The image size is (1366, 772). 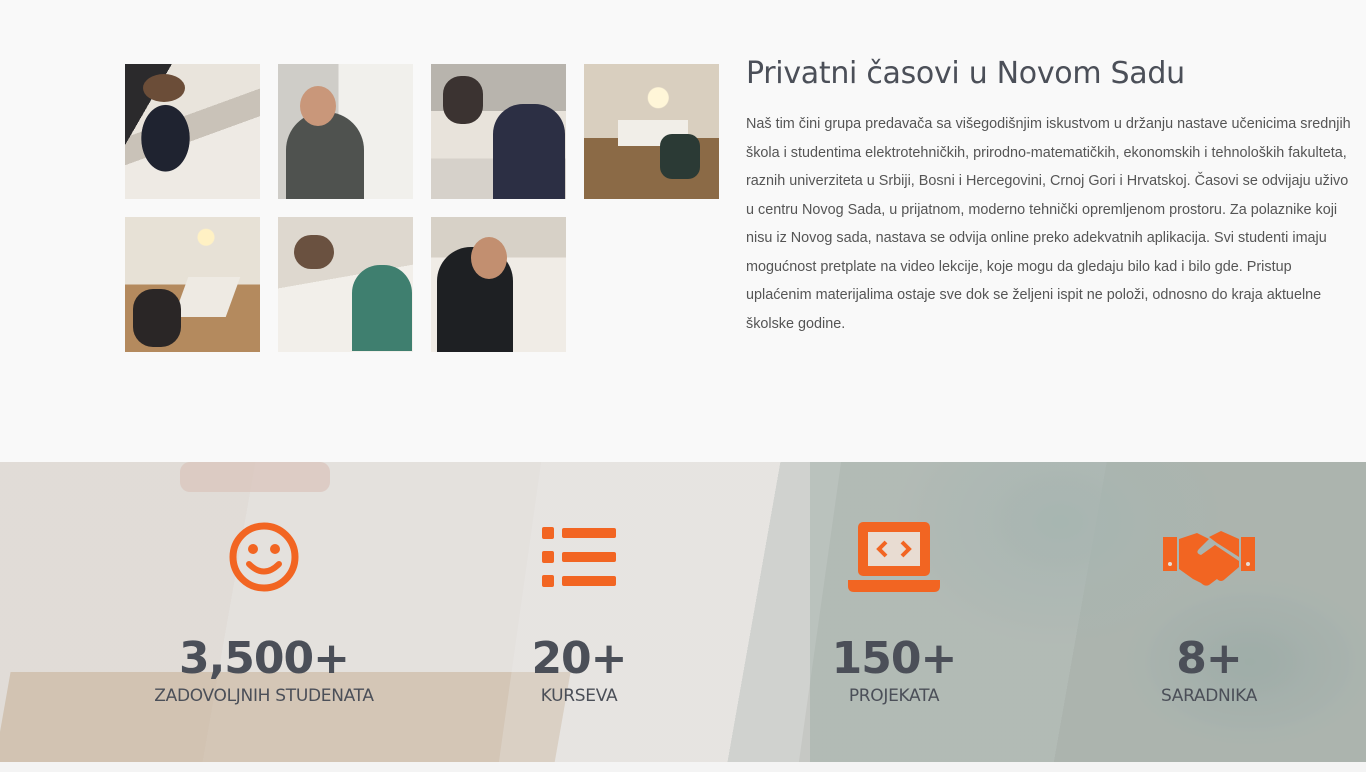 What do you see at coordinates (894, 658) in the screenshot?
I see `stat-value: 150+` at bounding box center [894, 658].